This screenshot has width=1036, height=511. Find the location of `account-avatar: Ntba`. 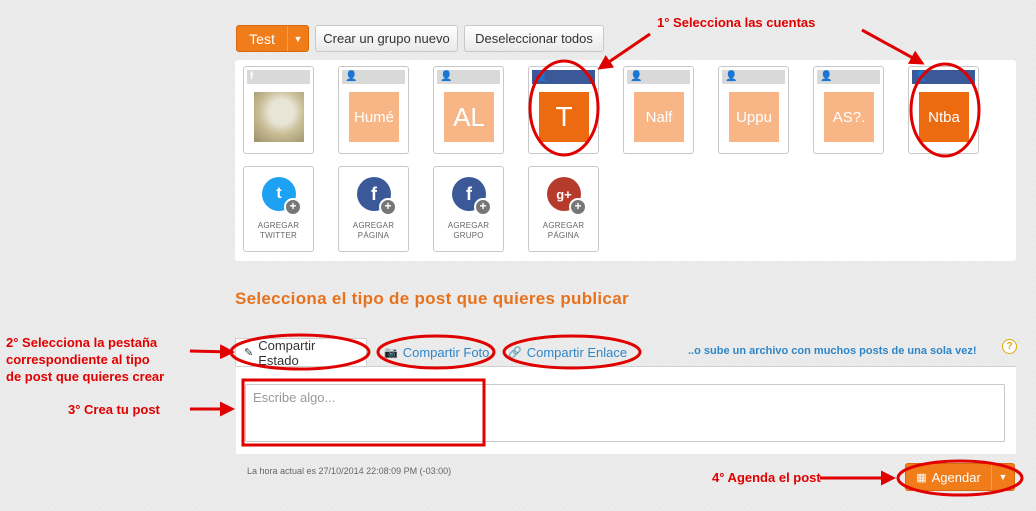

account-avatar: Ntba is located at coordinates (944, 117).